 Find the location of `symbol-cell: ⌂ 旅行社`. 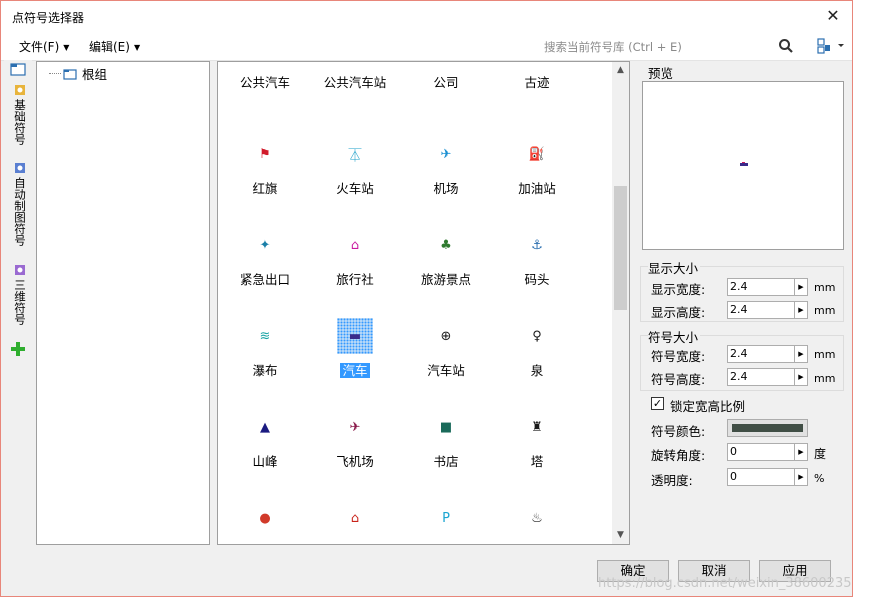

symbol-cell: ⌂ 旅行社 is located at coordinates (355, 258).